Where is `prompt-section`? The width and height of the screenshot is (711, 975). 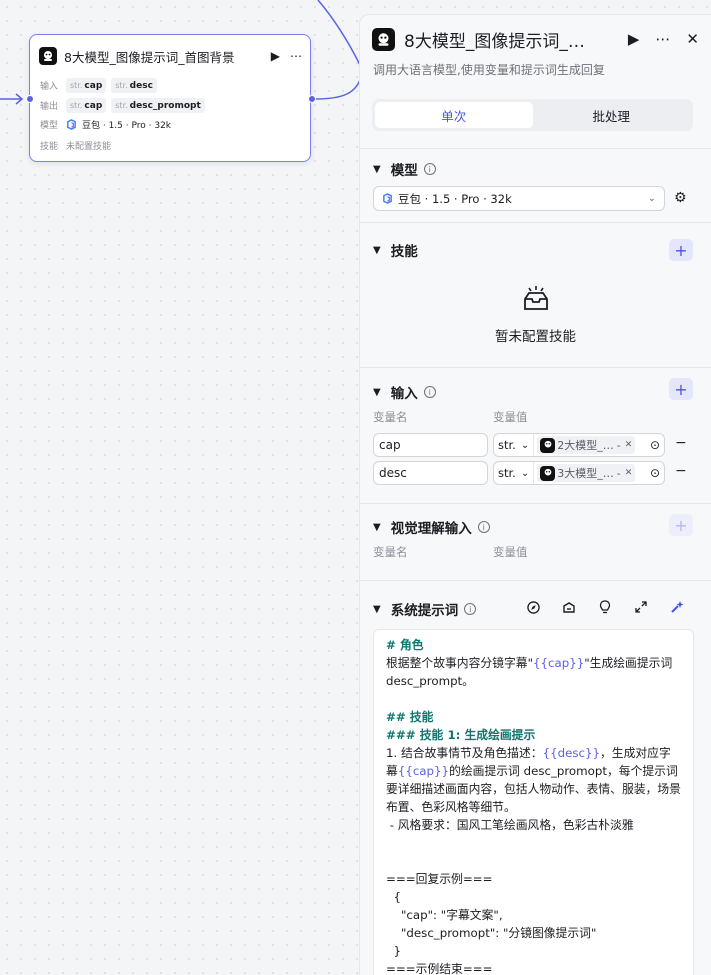
prompt-section is located at coordinates (535, 580).